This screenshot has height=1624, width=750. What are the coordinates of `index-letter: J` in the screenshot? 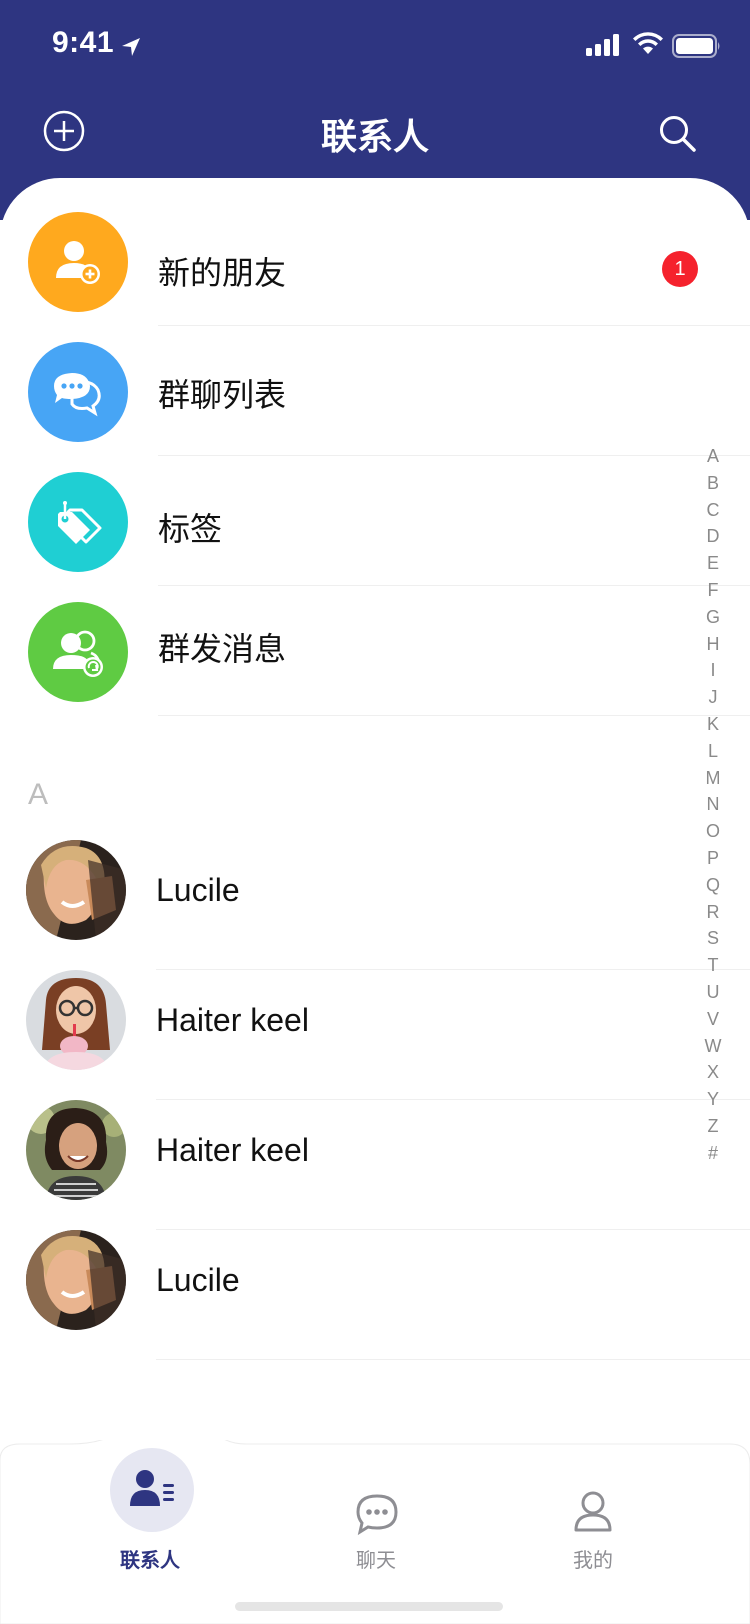 It's located at (713, 697).